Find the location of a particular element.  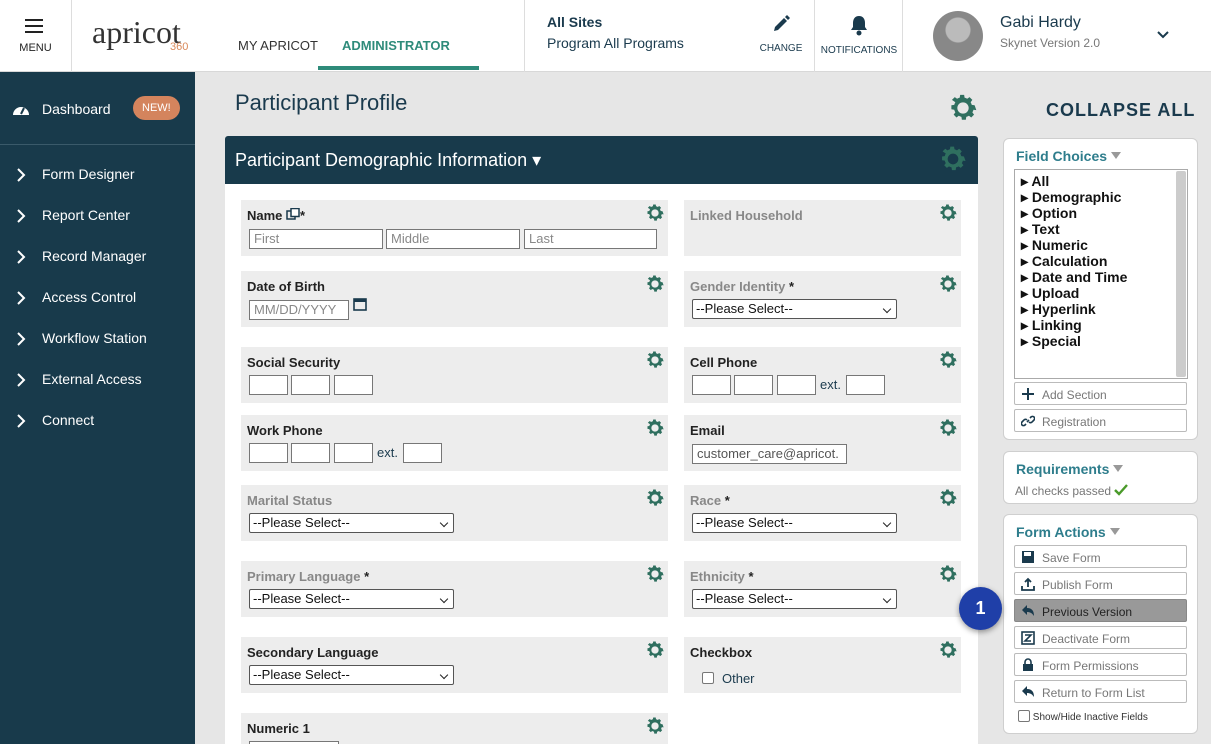

field-social-security: Social Security is located at coordinates (454, 375).